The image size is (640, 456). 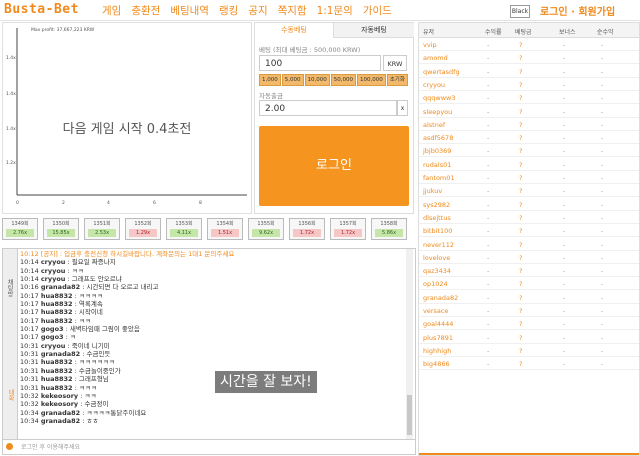 What do you see at coordinates (438, 138) in the screenshot?
I see `user-name: asdf5678` at bounding box center [438, 138].